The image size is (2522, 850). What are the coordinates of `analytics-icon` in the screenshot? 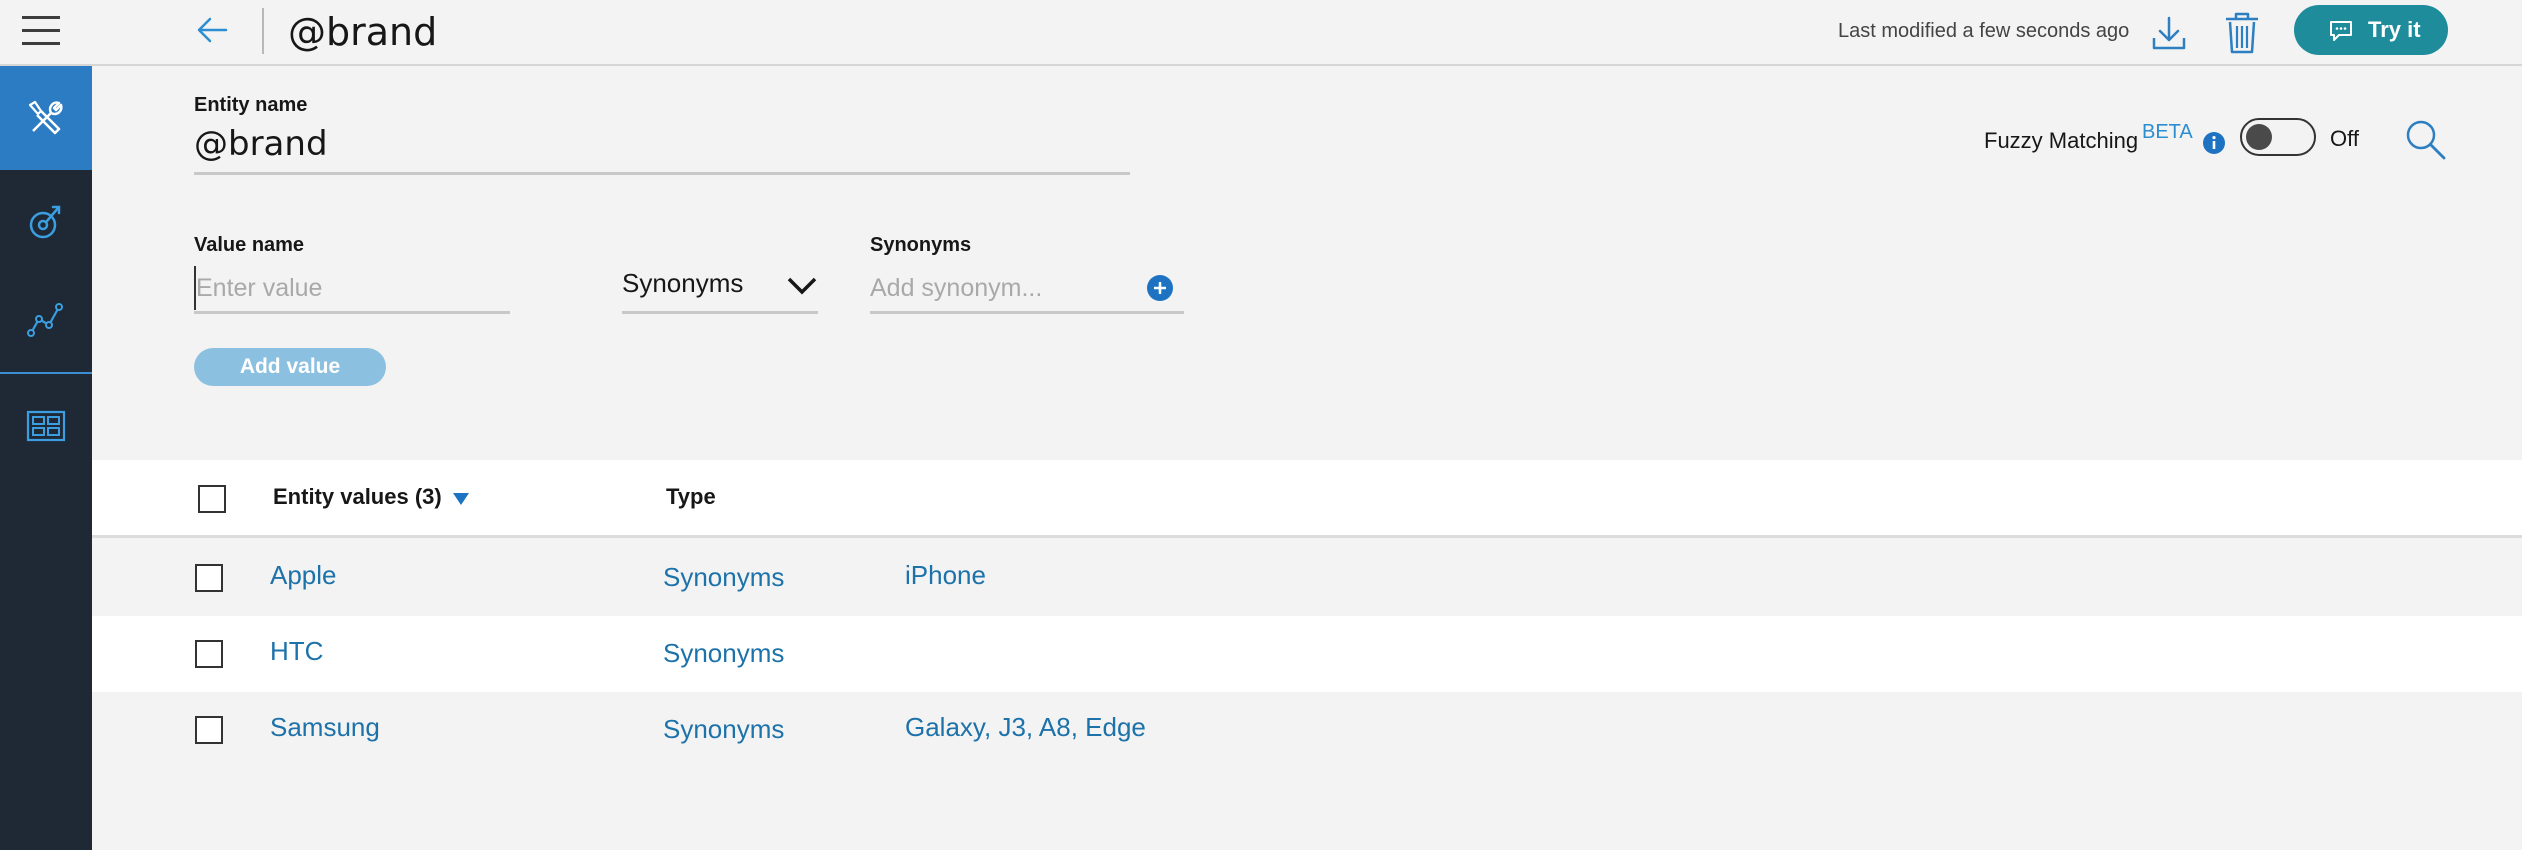 It's located at (45, 320).